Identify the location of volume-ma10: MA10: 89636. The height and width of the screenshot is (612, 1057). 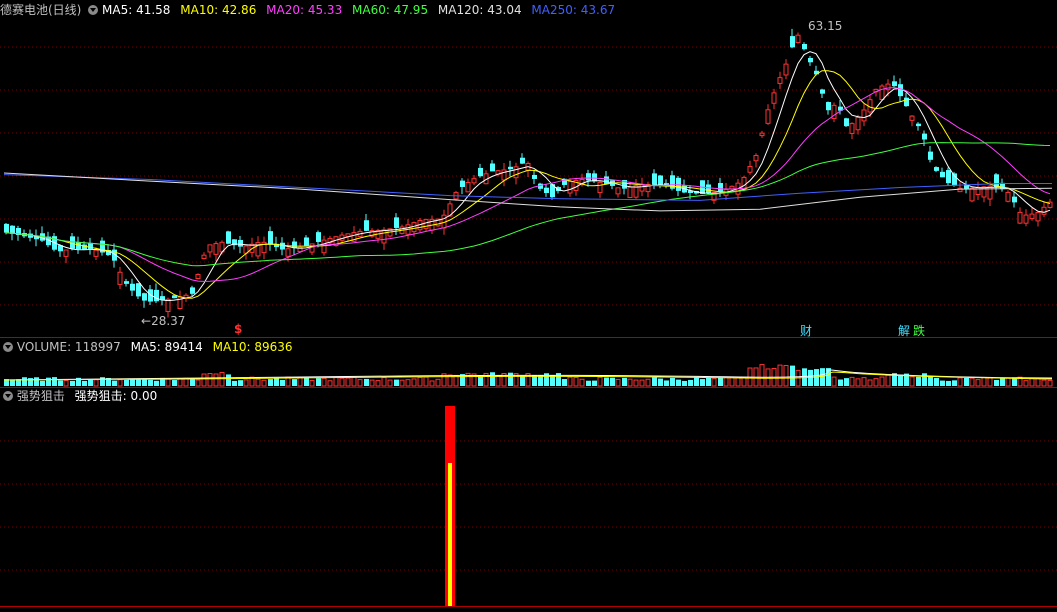
(252, 347).